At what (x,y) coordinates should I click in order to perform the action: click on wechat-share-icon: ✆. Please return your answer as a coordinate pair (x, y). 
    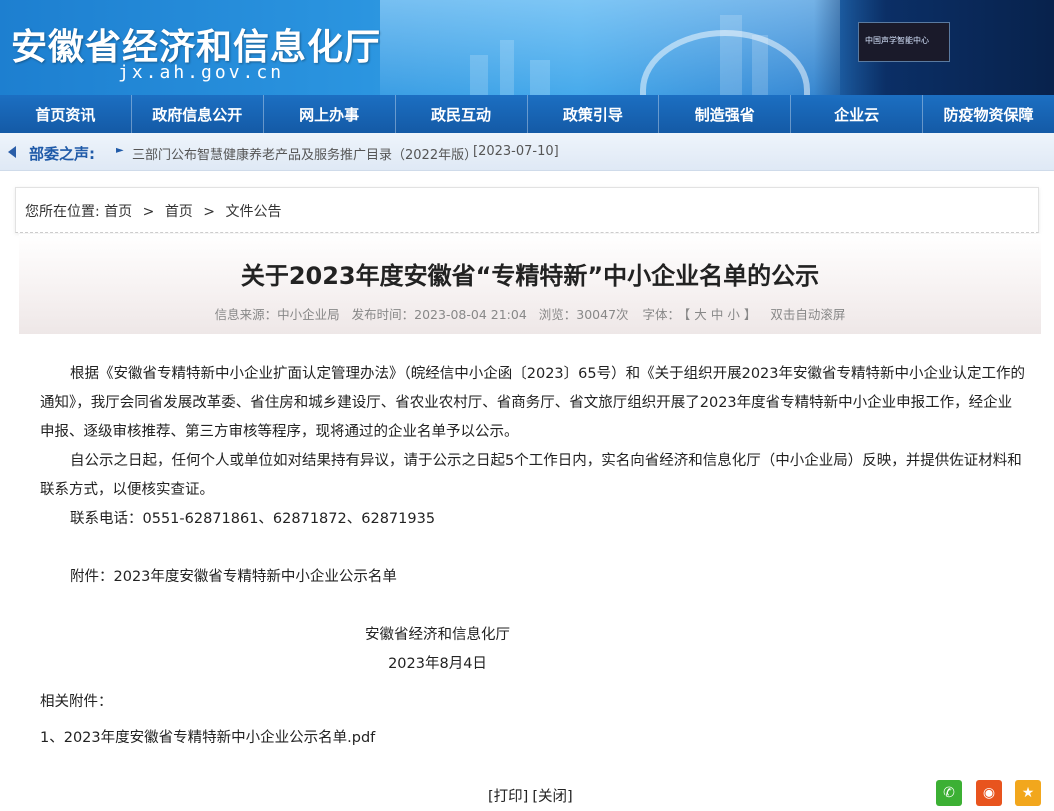
    Looking at the image, I should click on (949, 793).